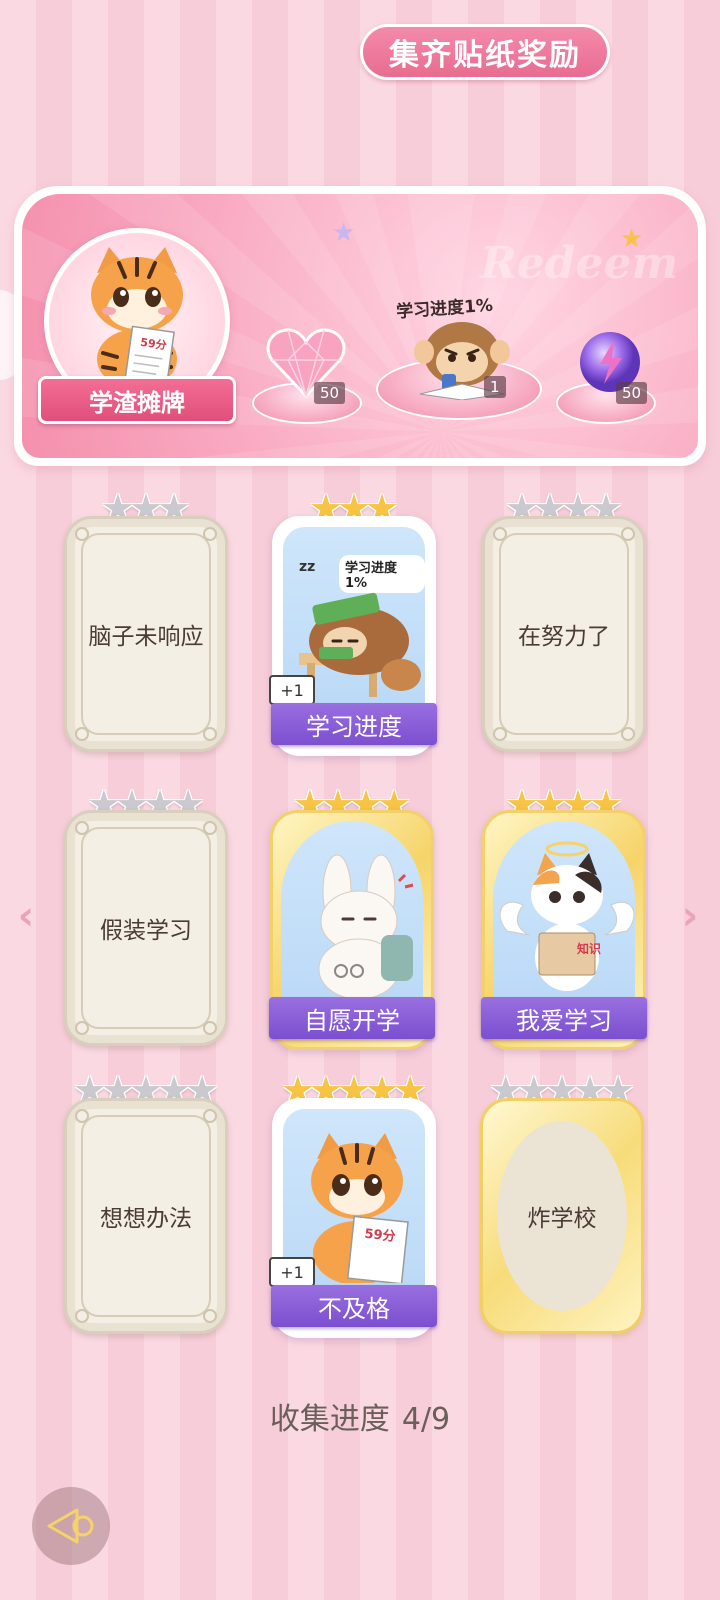 The image size is (720, 1600). What do you see at coordinates (562, 1219) in the screenshot?
I see `card-label: 炸学校` at bounding box center [562, 1219].